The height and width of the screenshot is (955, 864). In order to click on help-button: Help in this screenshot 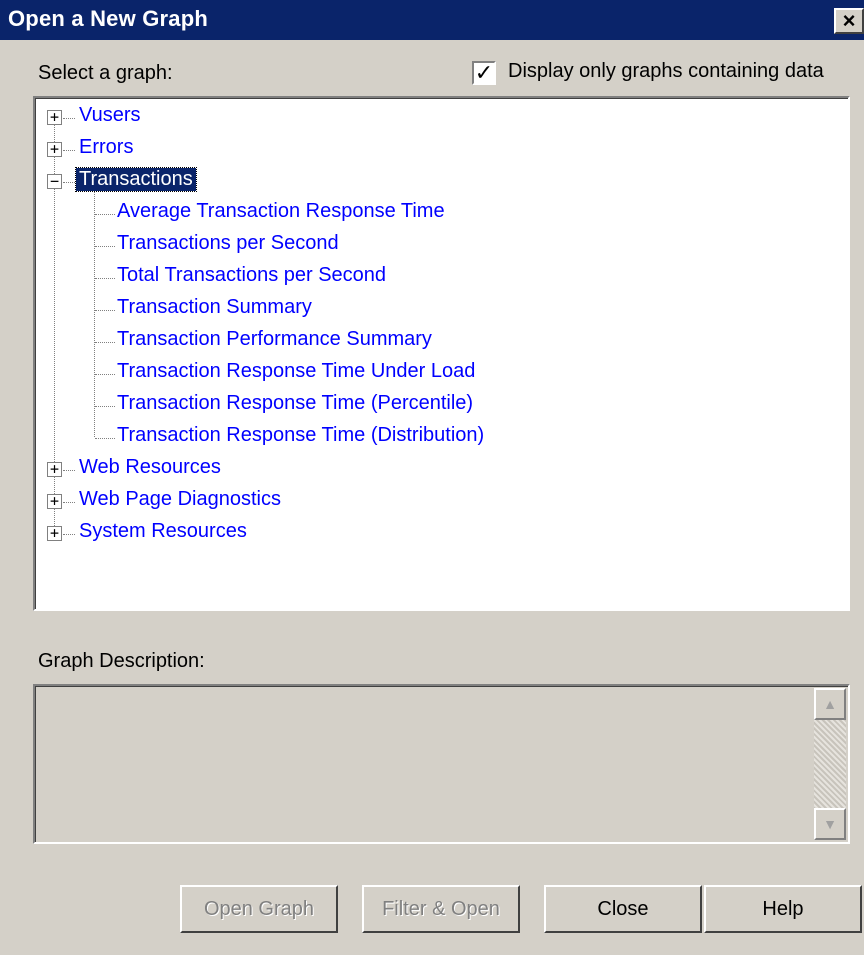, I will do `click(783, 909)`.